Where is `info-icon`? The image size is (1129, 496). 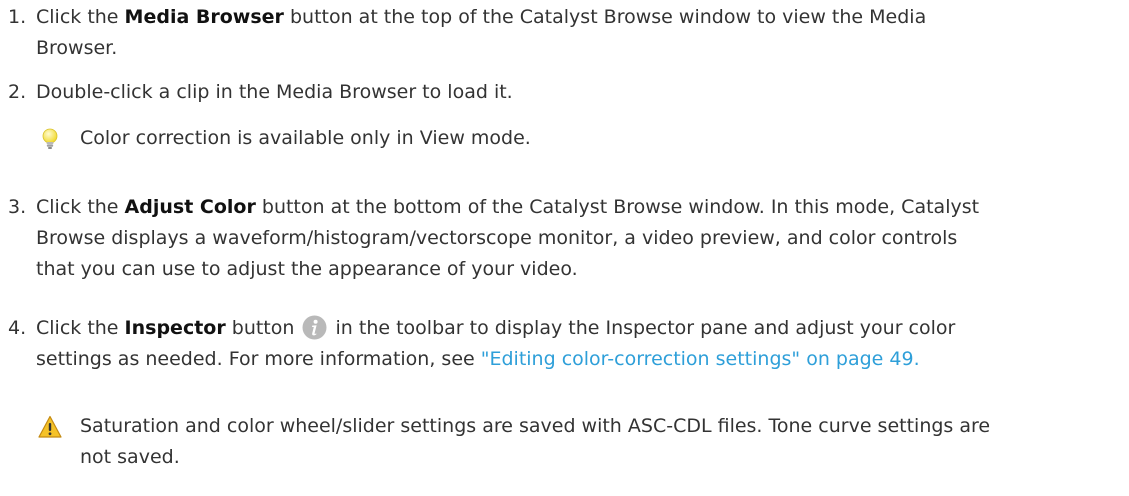 info-icon is located at coordinates (314, 327).